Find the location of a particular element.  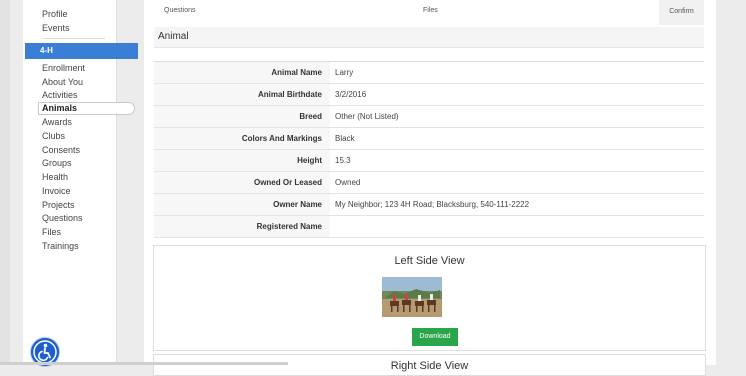

sidebar-item-invoice: Invoice is located at coordinates (56, 191).